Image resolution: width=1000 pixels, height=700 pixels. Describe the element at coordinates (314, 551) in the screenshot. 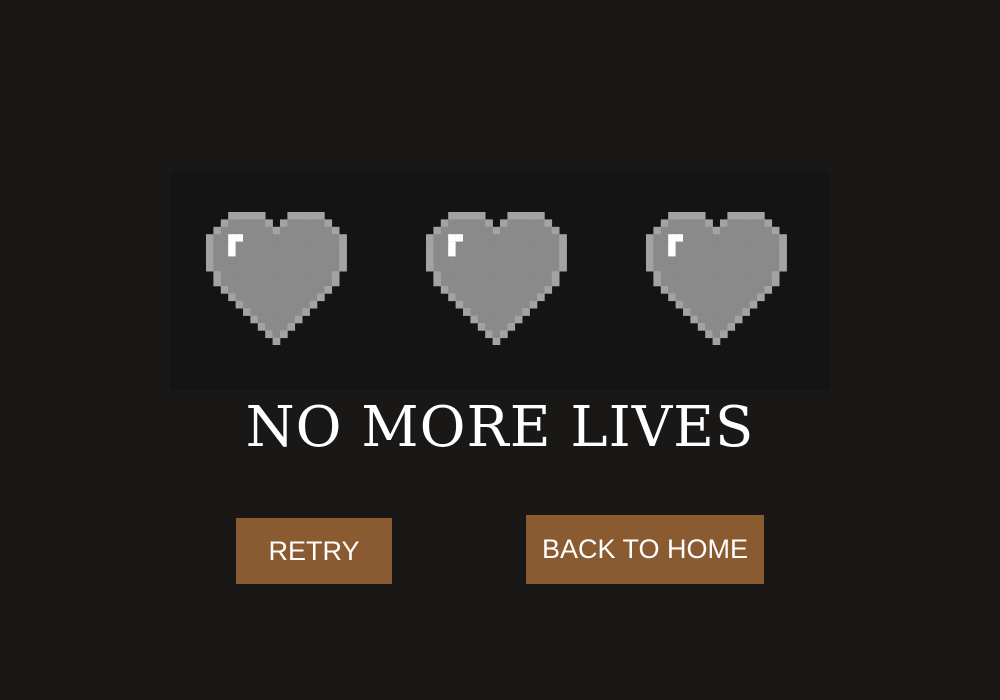

I see `retry-button: RETRY` at that location.